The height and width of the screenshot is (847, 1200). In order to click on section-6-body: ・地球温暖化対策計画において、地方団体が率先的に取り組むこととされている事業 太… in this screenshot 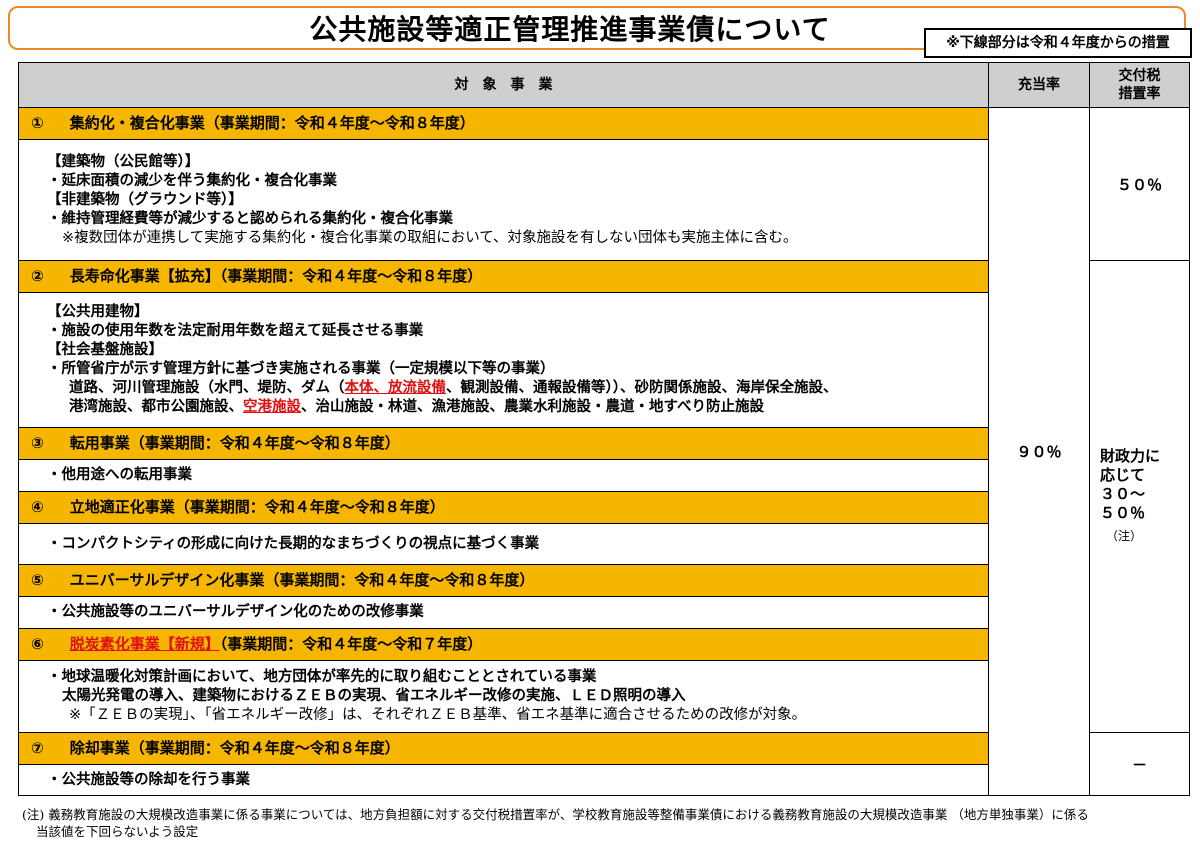, I will do `click(503, 696)`.